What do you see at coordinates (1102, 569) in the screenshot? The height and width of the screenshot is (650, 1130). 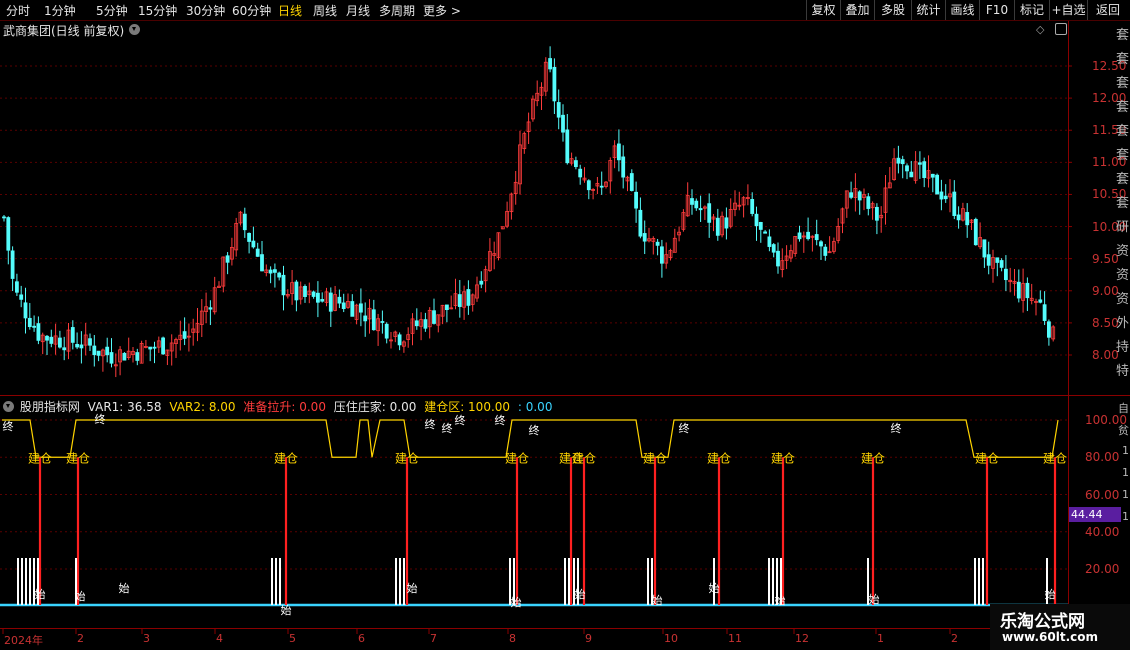 I see `indicator-axis-label: 20.00` at bounding box center [1102, 569].